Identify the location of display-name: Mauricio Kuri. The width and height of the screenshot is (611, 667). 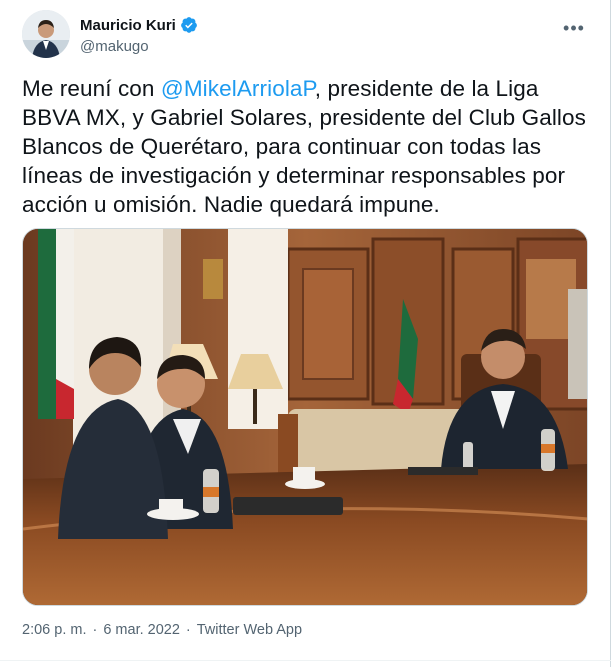
(128, 25).